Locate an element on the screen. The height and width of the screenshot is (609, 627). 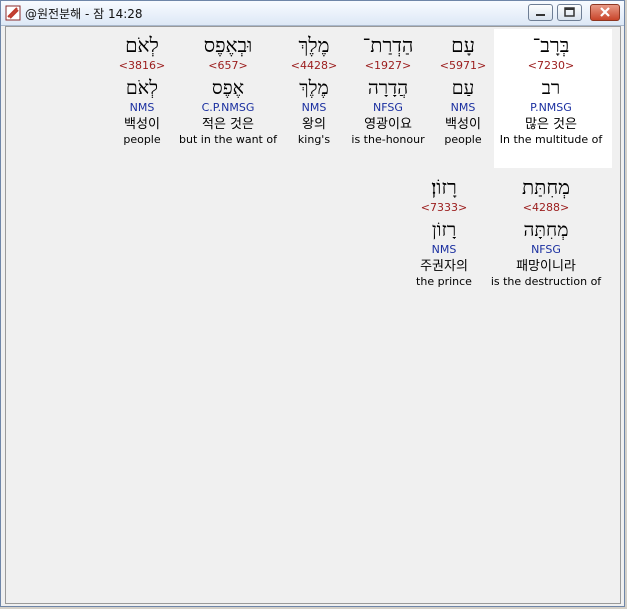
close-icon is located at coordinates (605, 12).